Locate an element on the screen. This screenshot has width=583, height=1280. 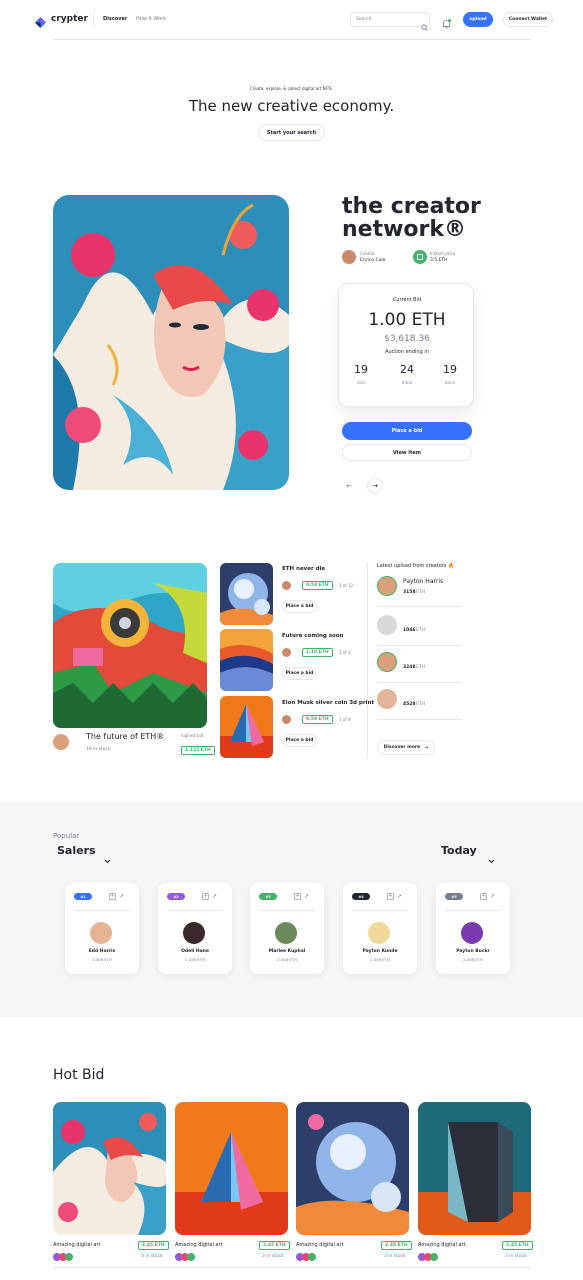
collection-item-3-bid-label: Place a bid is located at coordinates (299, 740).